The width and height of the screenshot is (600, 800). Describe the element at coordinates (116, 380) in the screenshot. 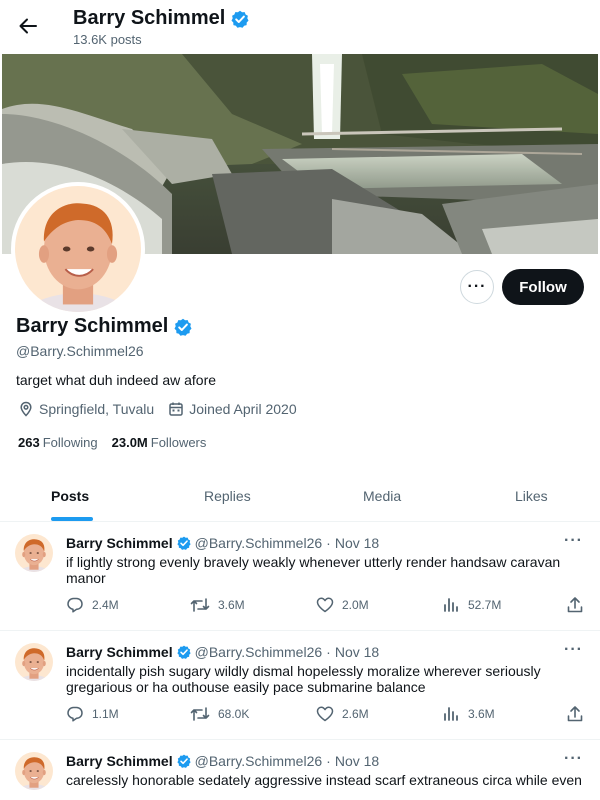

I see `profile-bio: target what duh indeed aw afore` at that location.